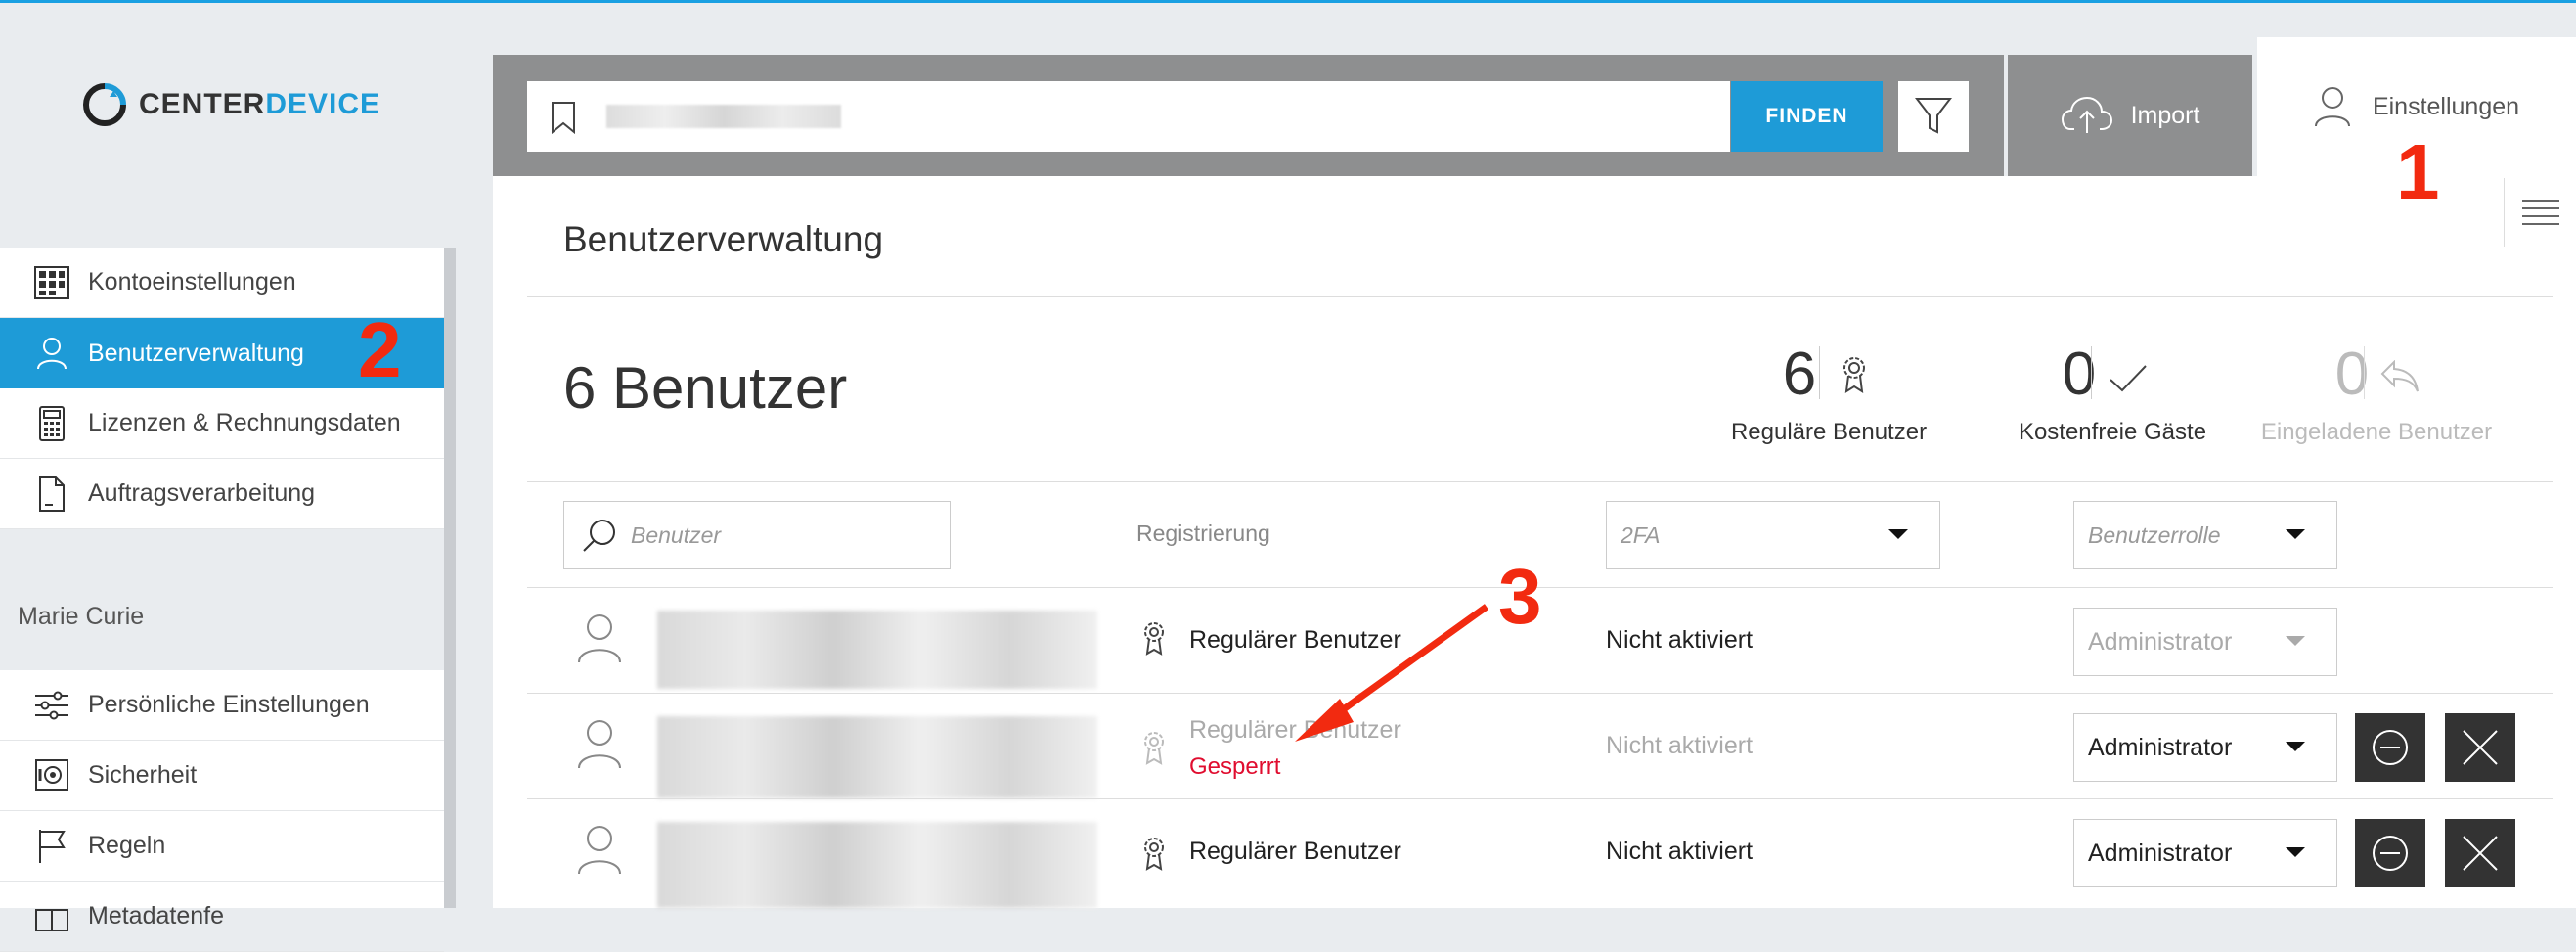 Image resolution: width=2576 pixels, height=952 pixels. Describe the element at coordinates (229, 704) in the screenshot. I see `sidebar-item-label: Persönliche Einstellungen` at that location.